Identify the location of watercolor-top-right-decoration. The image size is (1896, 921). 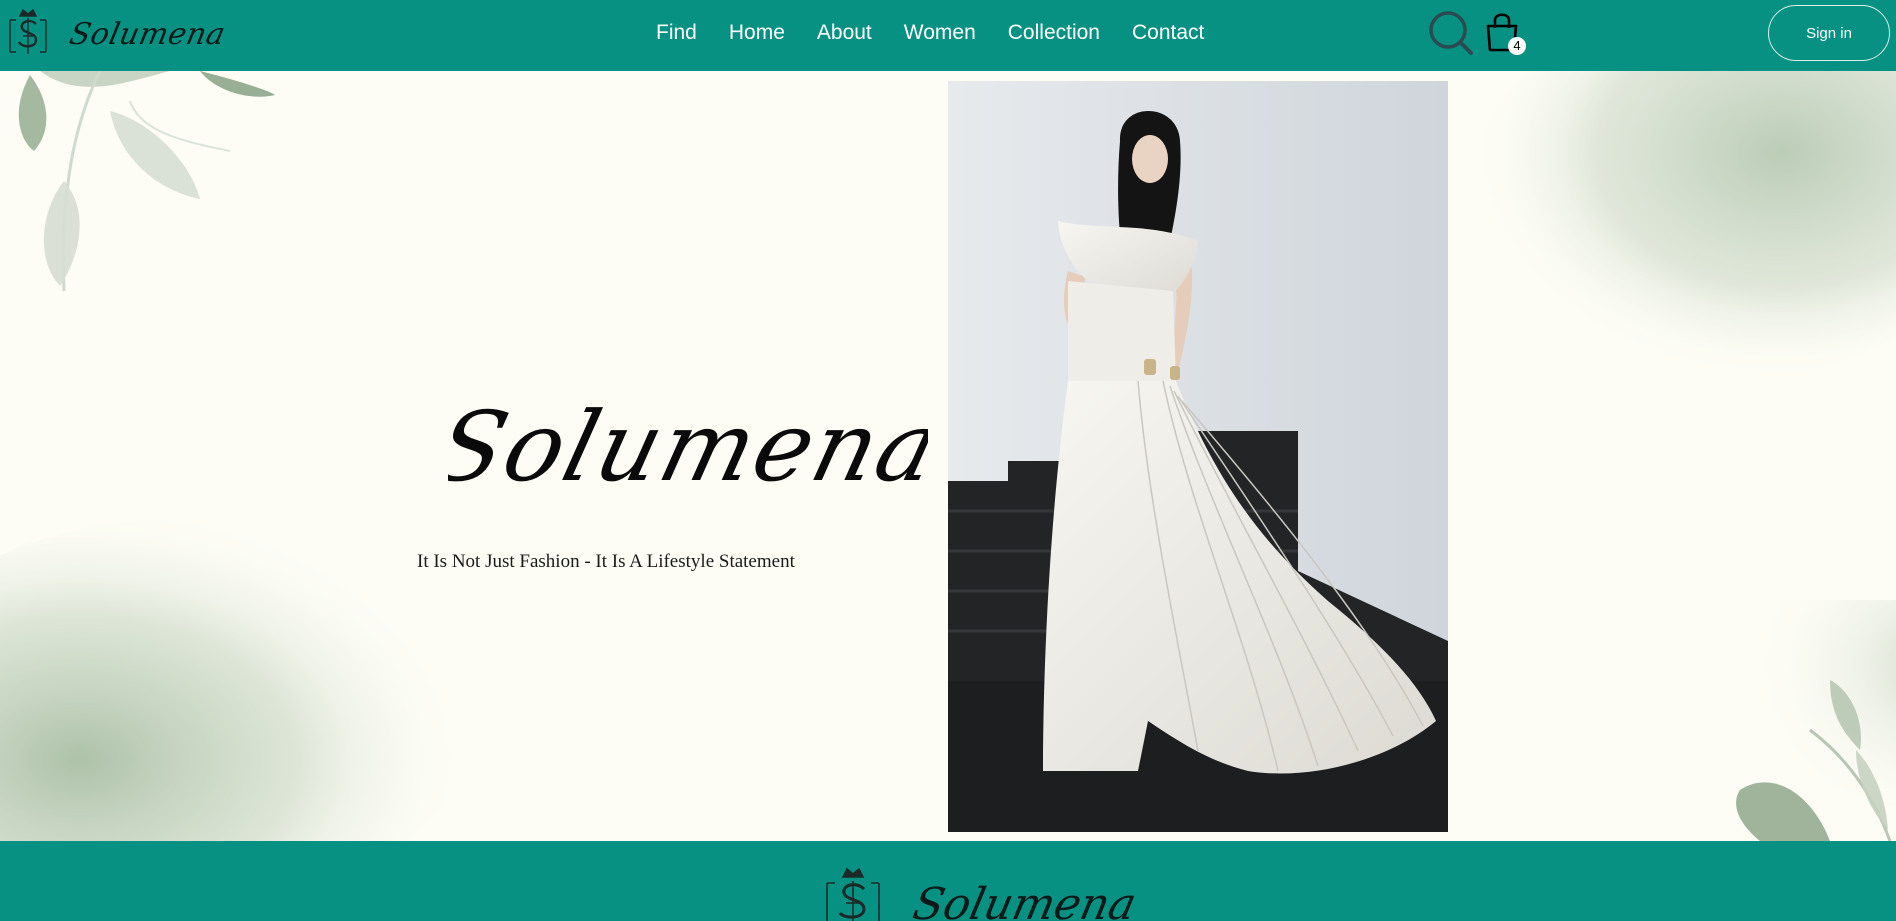
(1683, 221).